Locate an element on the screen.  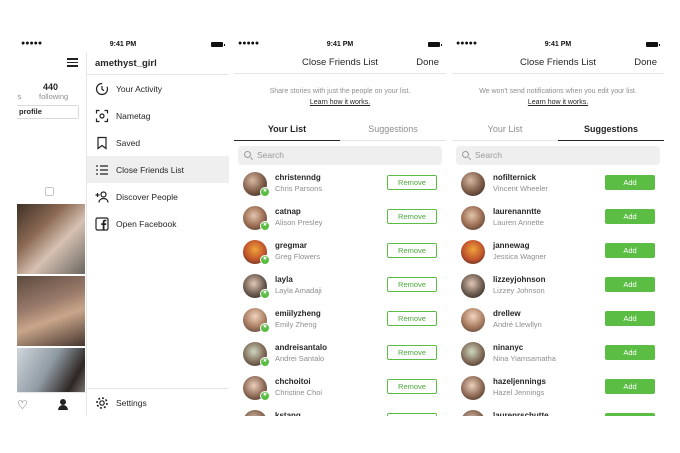
list-item: jannewag Jessica Wagner Add is located at coordinates (558, 254).